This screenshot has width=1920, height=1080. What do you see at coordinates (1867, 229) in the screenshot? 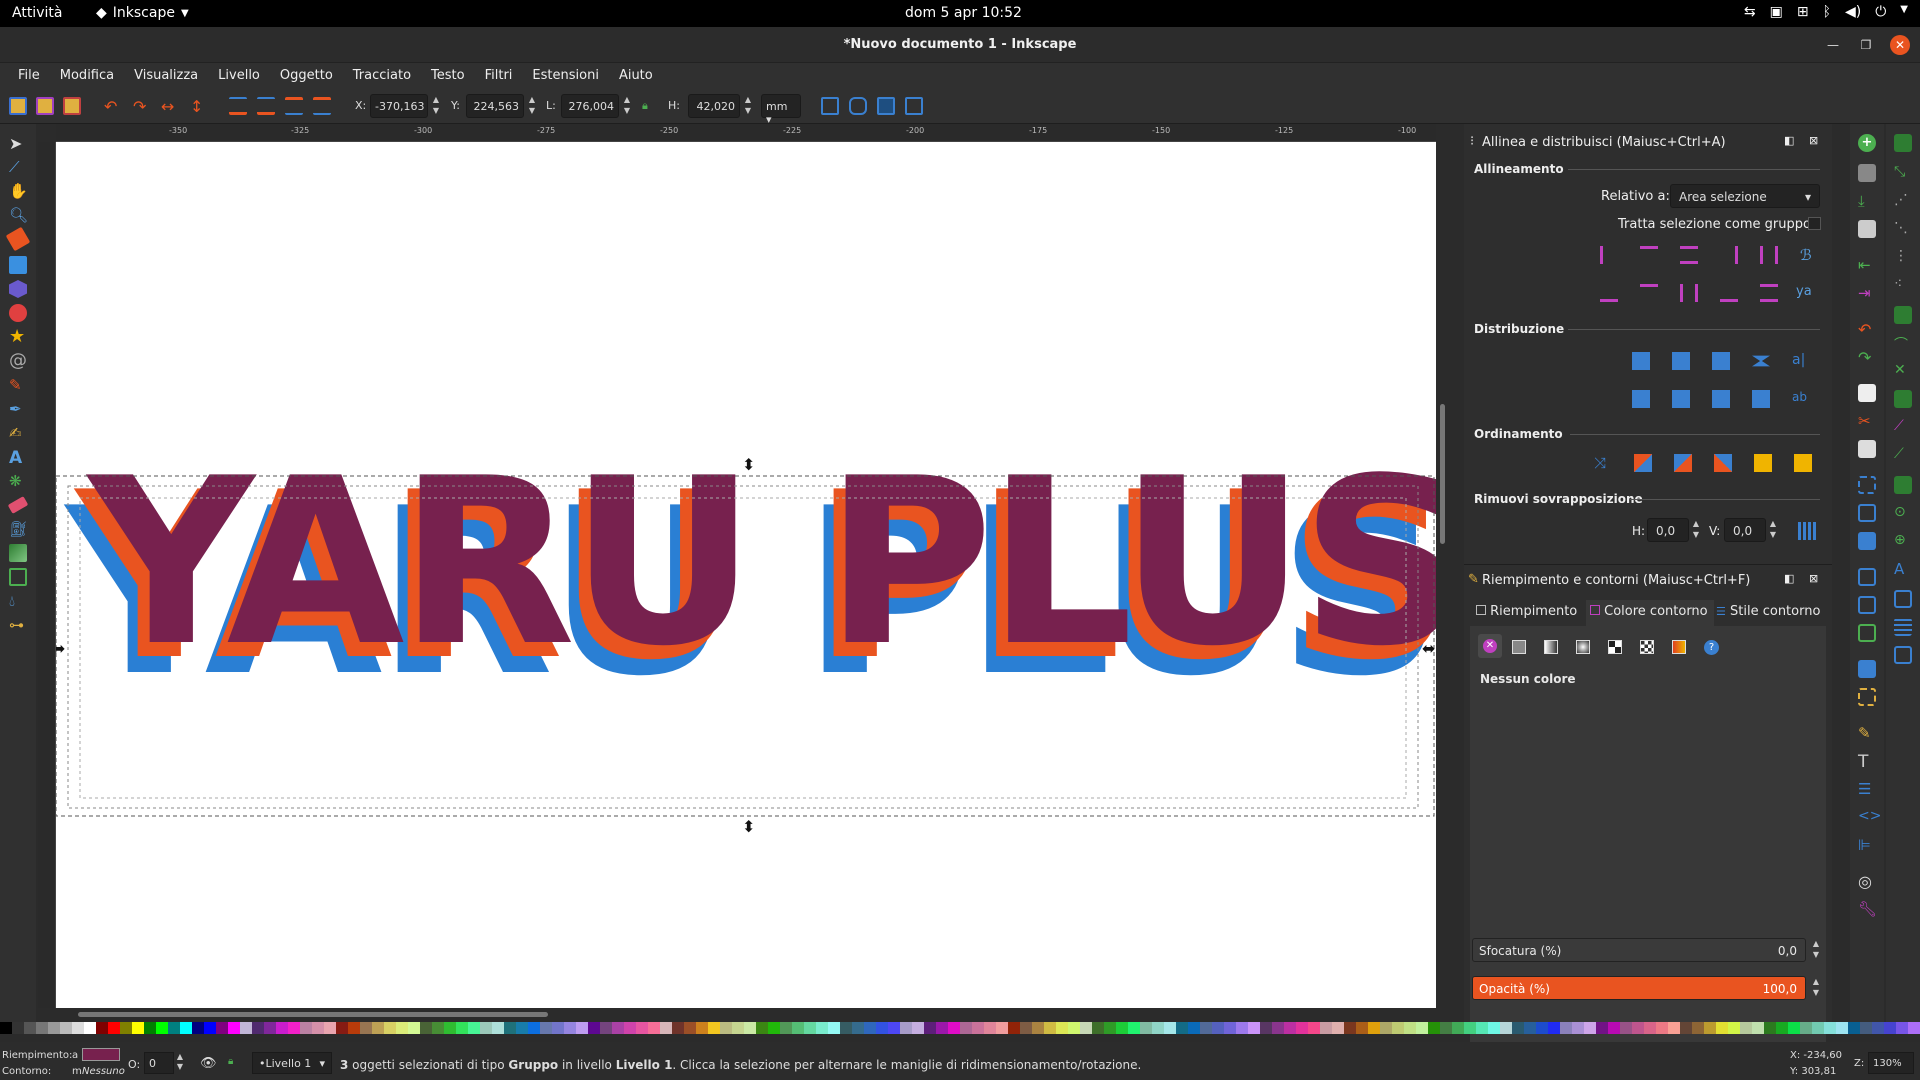
I see `print-icon` at bounding box center [1867, 229].